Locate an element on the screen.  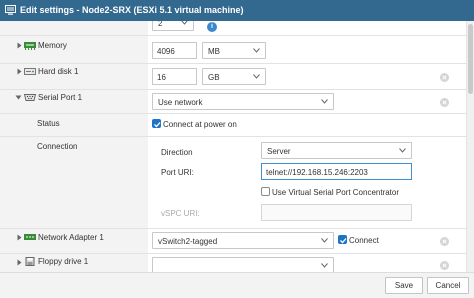
floppy-drive-label: Floppy drive 1 is located at coordinates (63, 261).